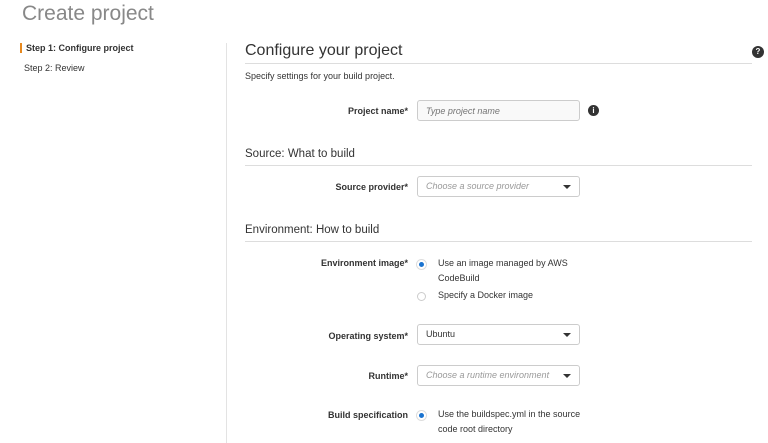  What do you see at coordinates (388, 376) in the screenshot?
I see `runtime-label: Runtime*` at bounding box center [388, 376].